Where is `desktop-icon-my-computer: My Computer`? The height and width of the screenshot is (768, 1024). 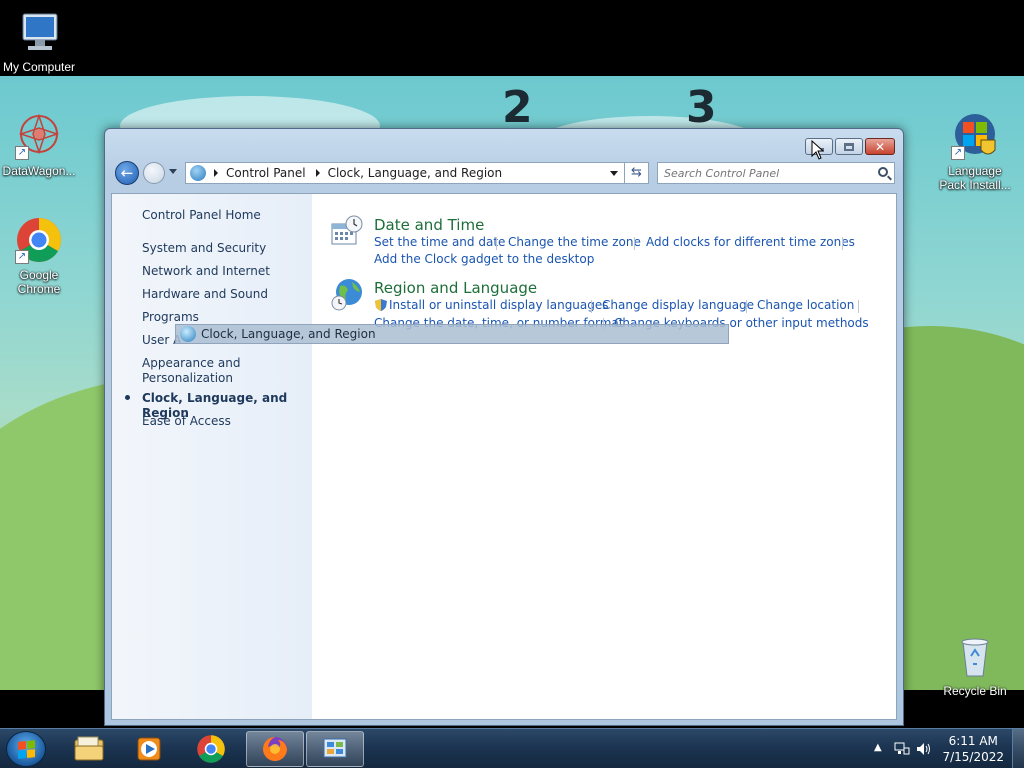
desktop-icon-my-computer: My Computer is located at coordinates (39, 41).